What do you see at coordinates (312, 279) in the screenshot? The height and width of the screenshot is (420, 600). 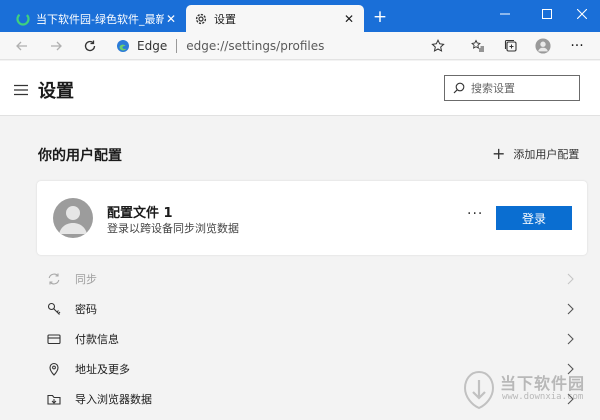 I see `settings-item-sync: 同步` at bounding box center [312, 279].